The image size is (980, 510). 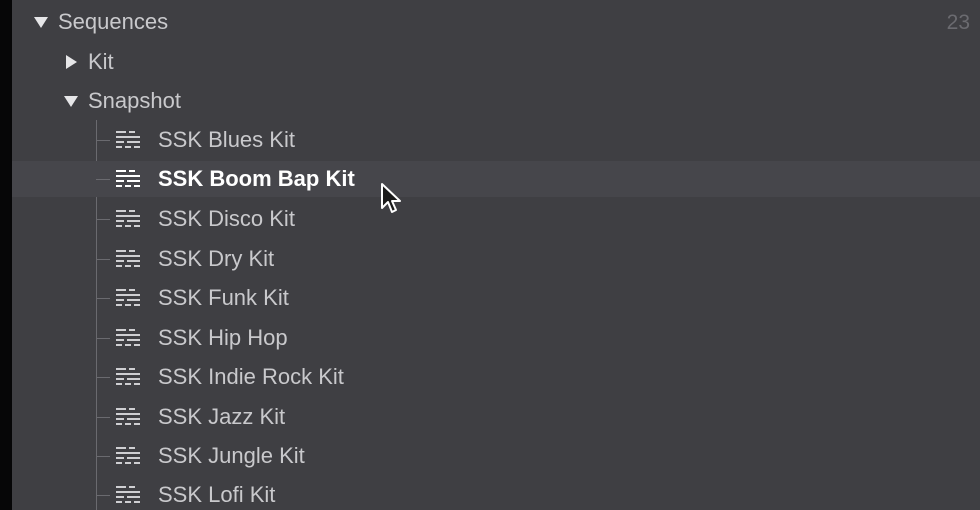 What do you see at coordinates (496, 493) in the screenshot?
I see `list-item-sequence: SSK Lofi Kit` at bounding box center [496, 493].